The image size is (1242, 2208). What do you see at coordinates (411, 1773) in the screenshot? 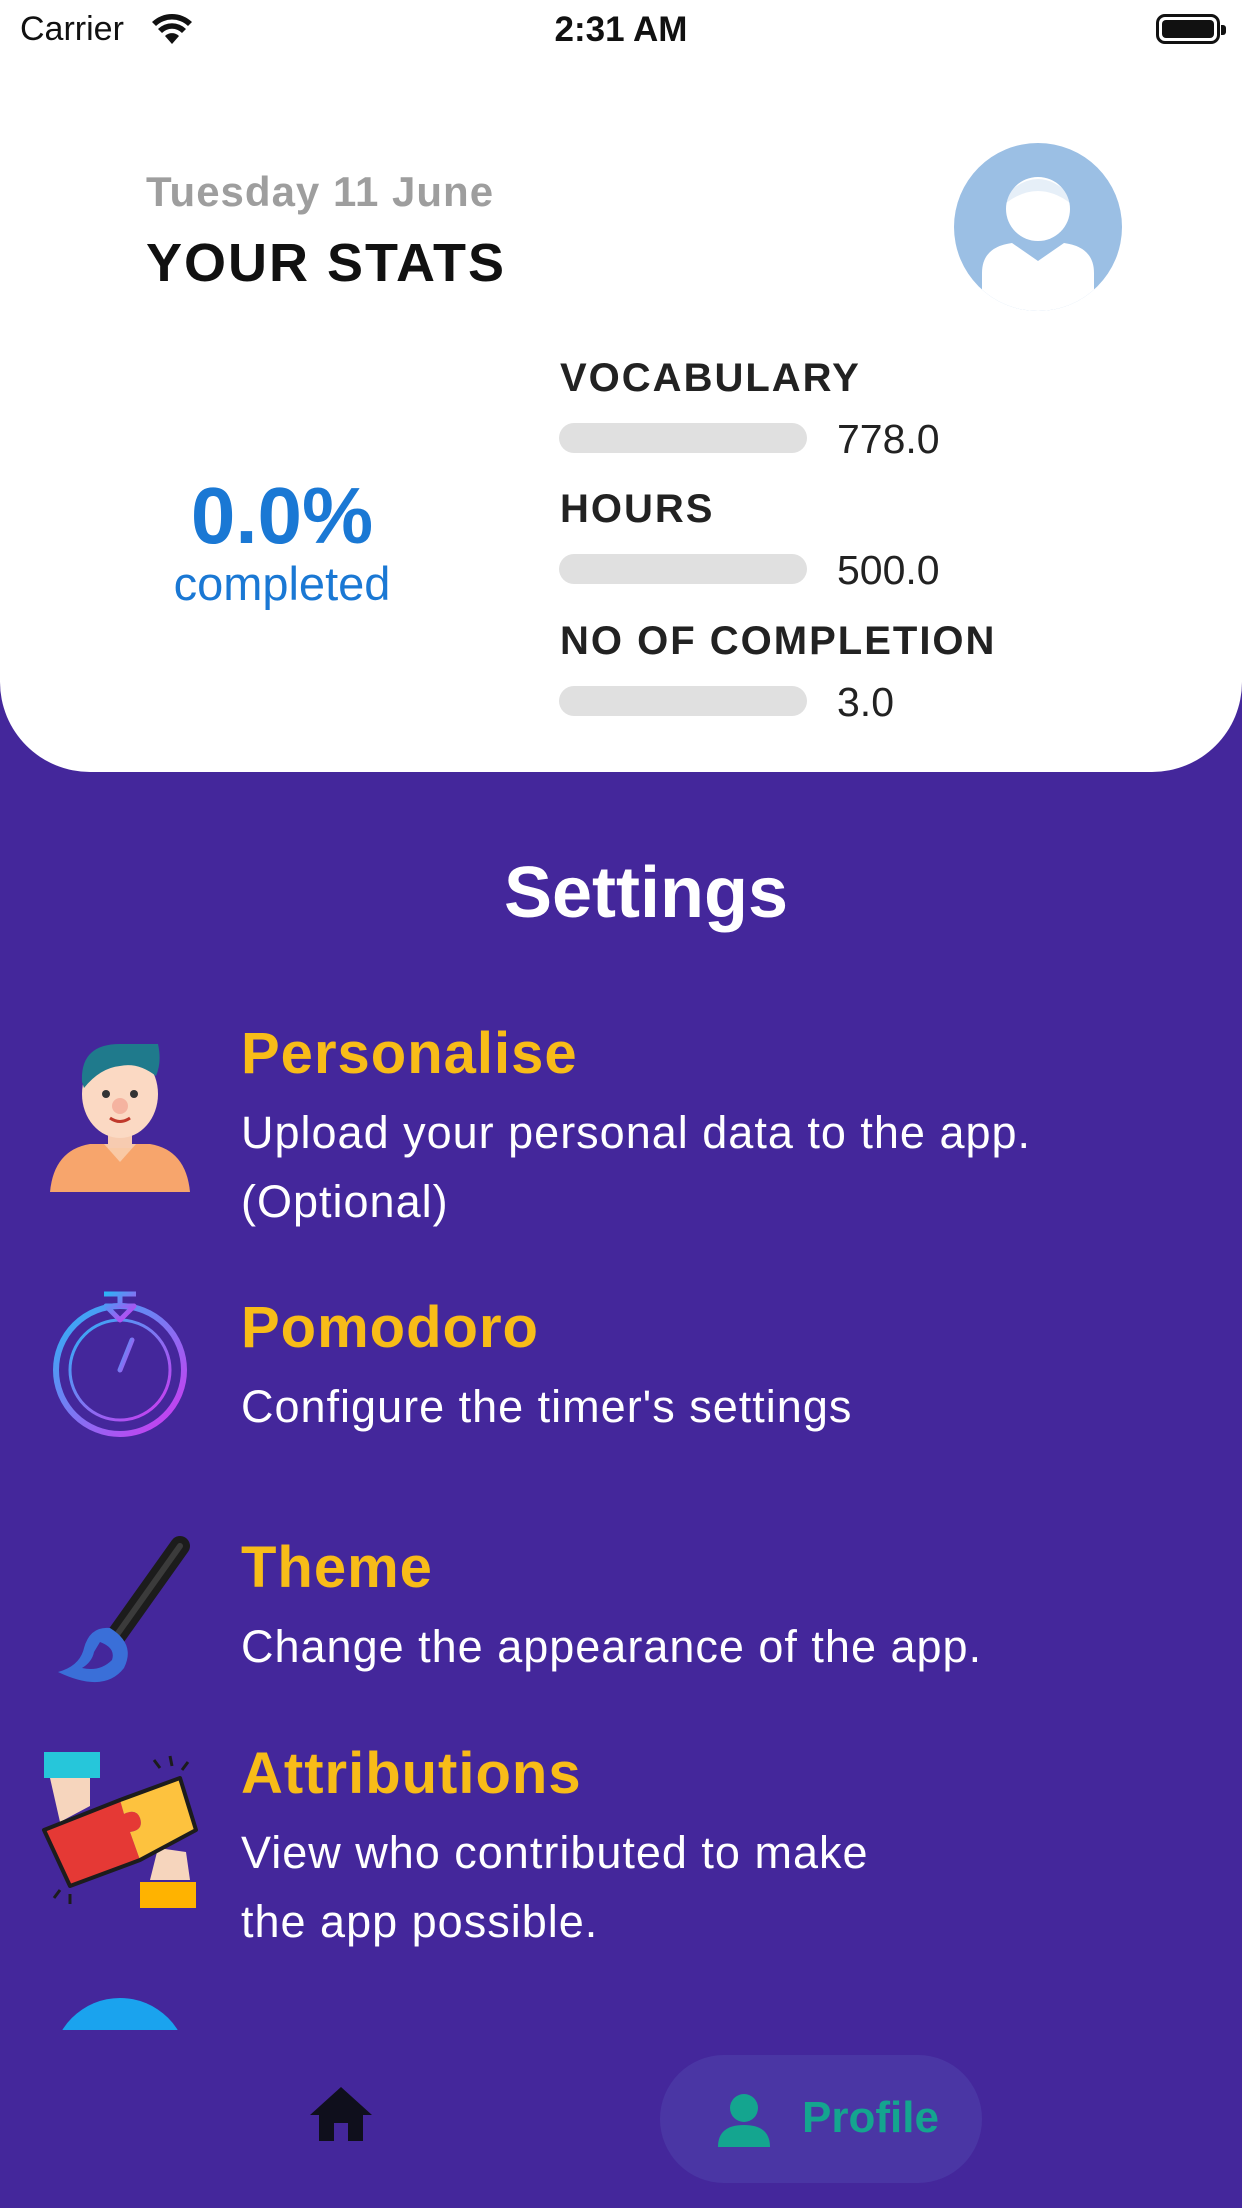
I see `settings-item-title: Attributions` at bounding box center [411, 1773].